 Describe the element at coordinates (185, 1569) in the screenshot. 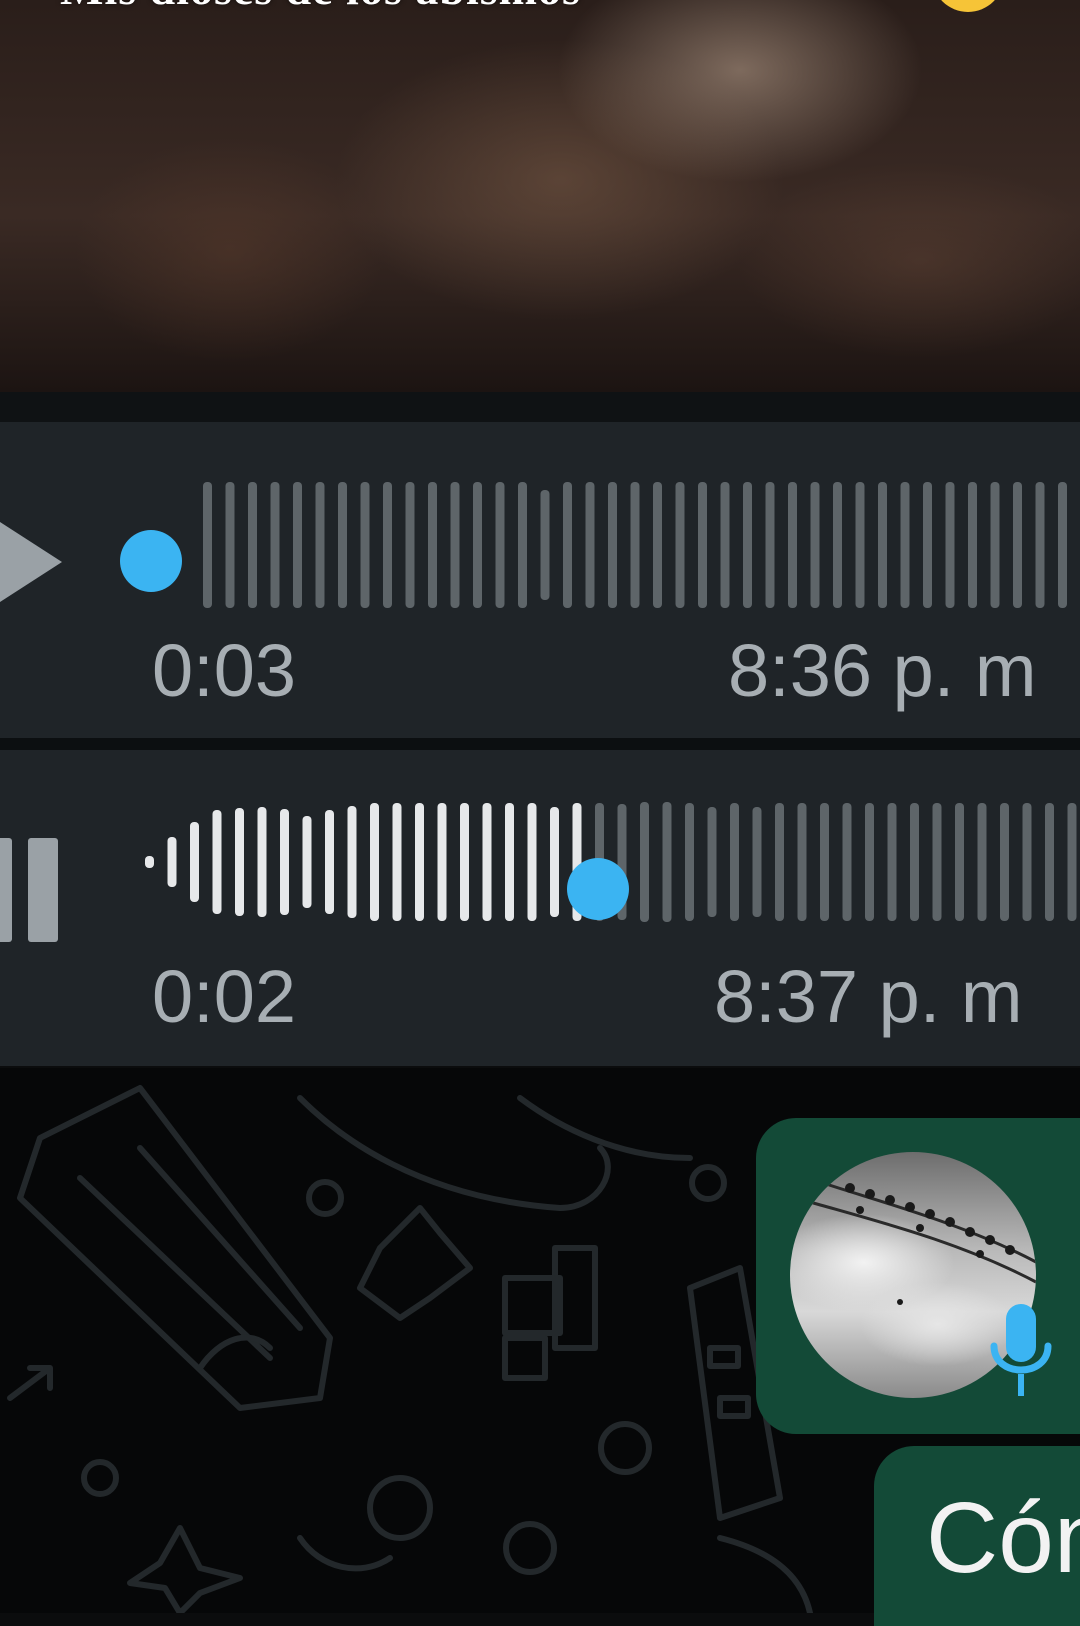

I see `star-doodle` at that location.